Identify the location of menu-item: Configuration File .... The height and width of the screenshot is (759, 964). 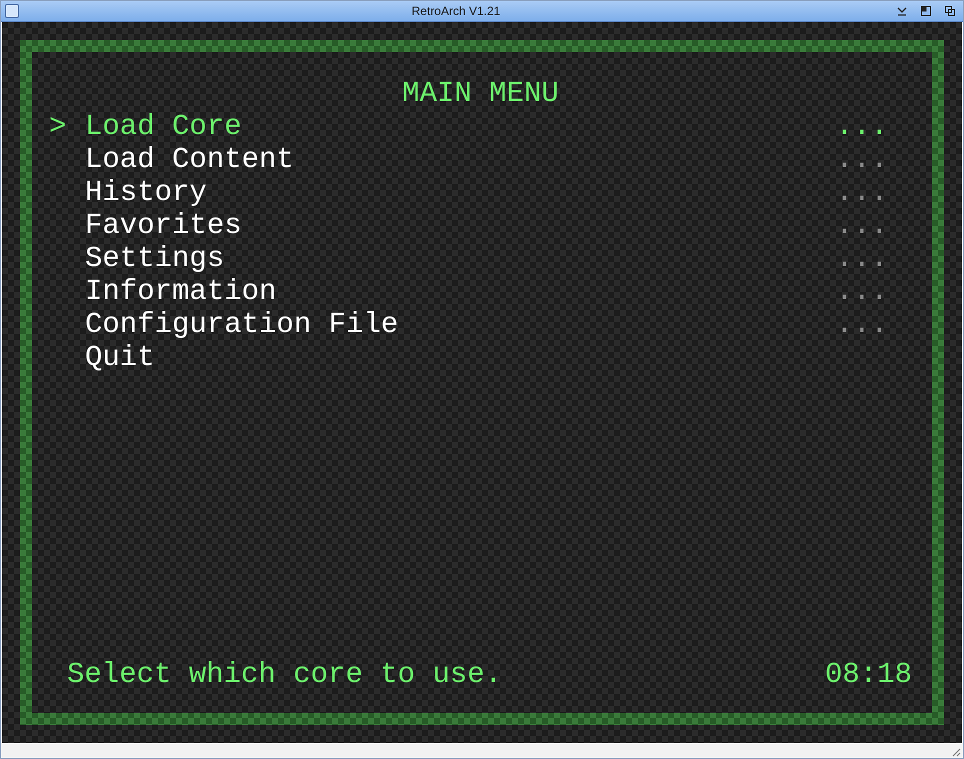
(480, 324).